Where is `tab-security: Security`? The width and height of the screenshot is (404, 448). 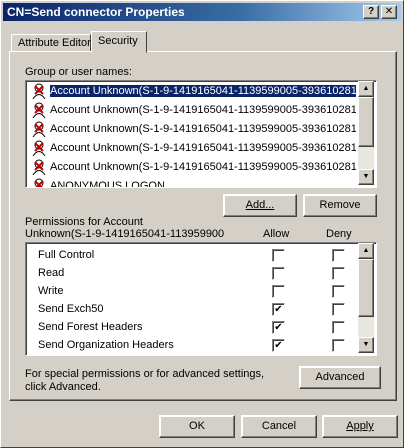
tab-security: Security is located at coordinates (119, 42).